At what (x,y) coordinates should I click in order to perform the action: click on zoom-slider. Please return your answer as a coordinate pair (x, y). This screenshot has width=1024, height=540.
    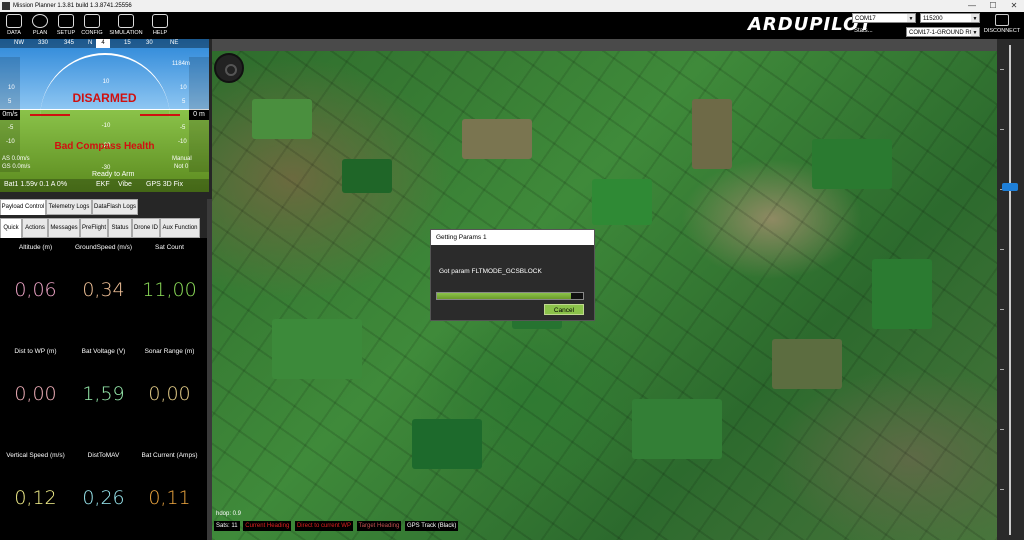
    Looking at the image, I should click on (1010, 289).